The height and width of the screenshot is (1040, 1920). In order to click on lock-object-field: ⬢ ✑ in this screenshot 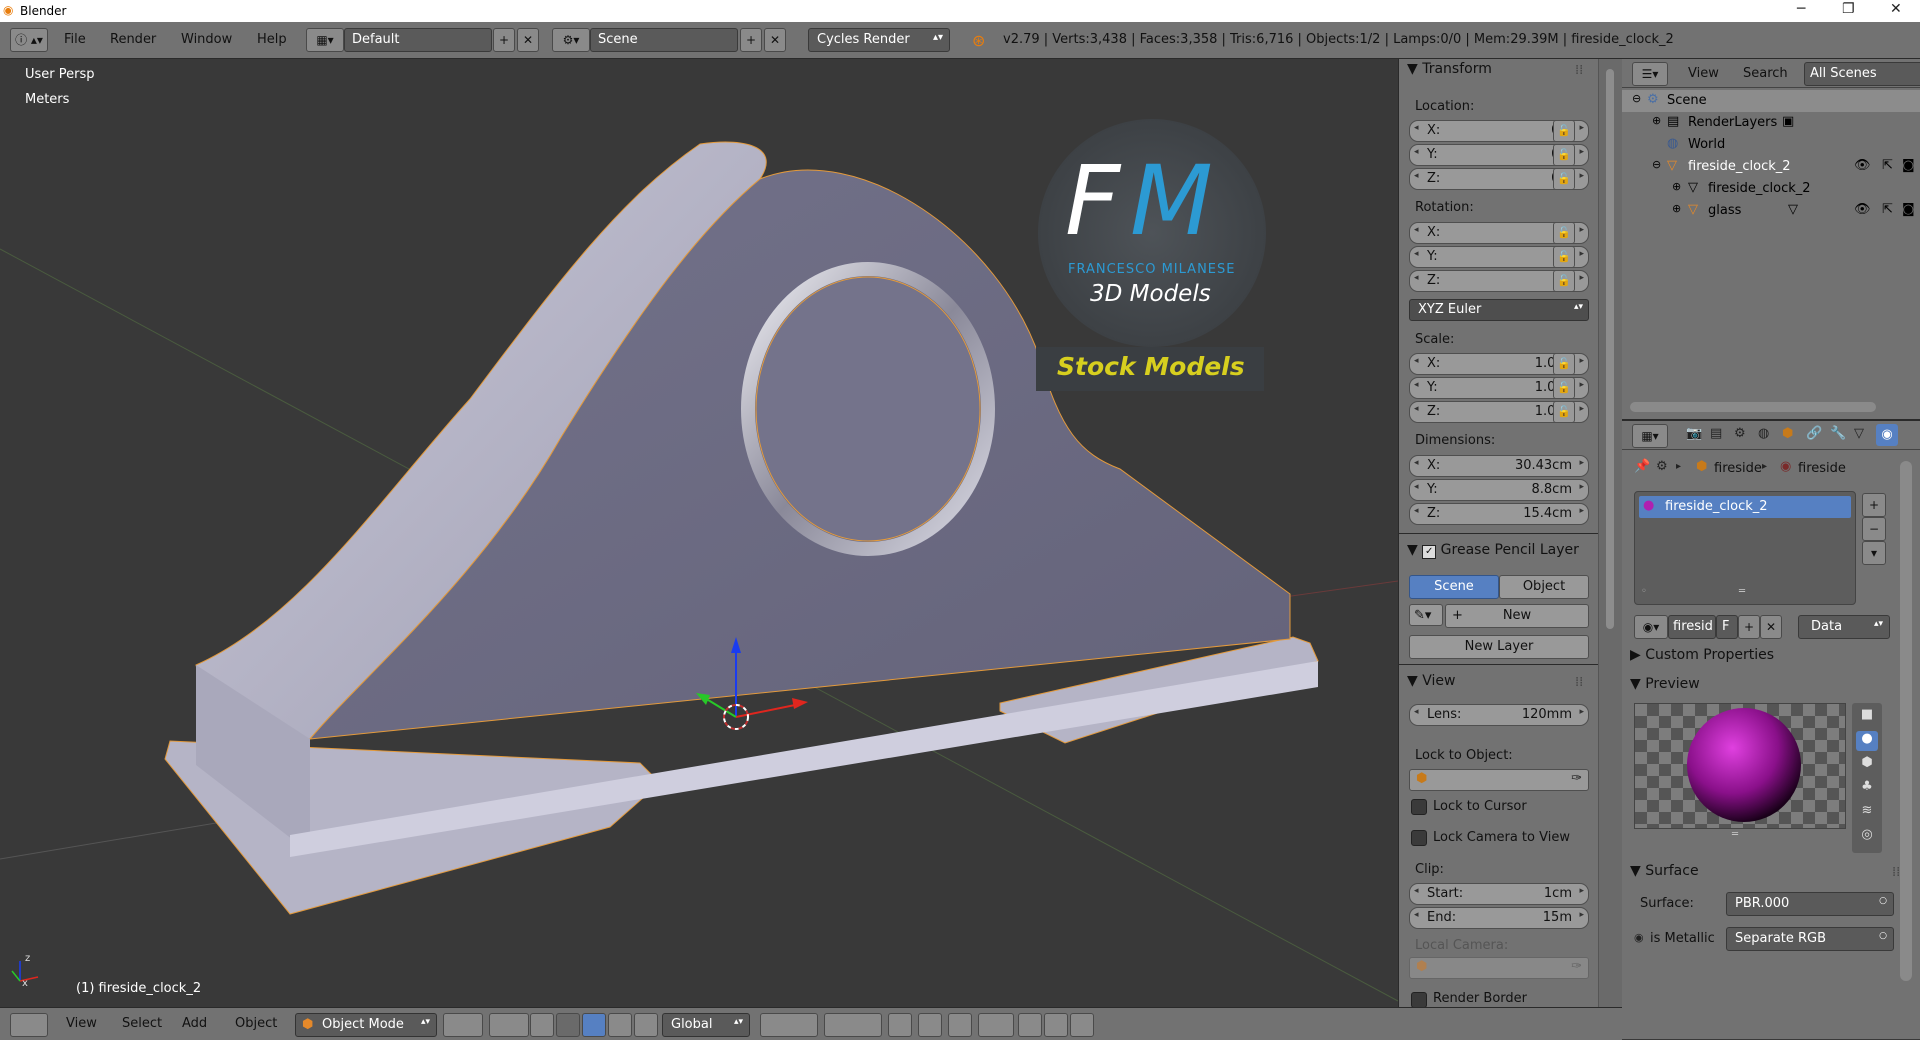, I will do `click(1499, 780)`.